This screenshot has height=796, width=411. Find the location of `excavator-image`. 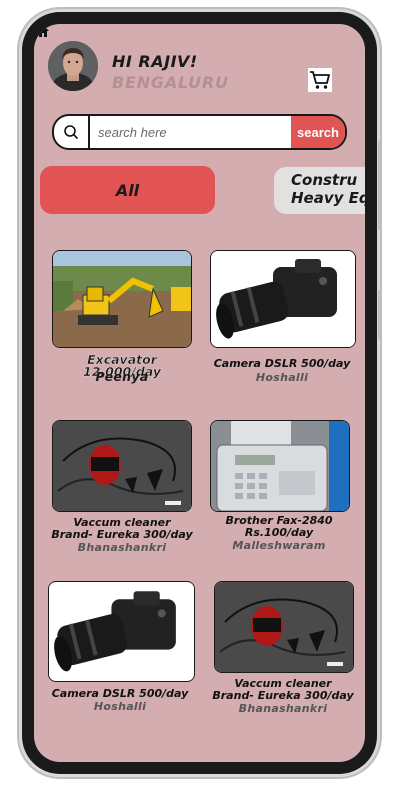

excavator-image is located at coordinates (122, 299).